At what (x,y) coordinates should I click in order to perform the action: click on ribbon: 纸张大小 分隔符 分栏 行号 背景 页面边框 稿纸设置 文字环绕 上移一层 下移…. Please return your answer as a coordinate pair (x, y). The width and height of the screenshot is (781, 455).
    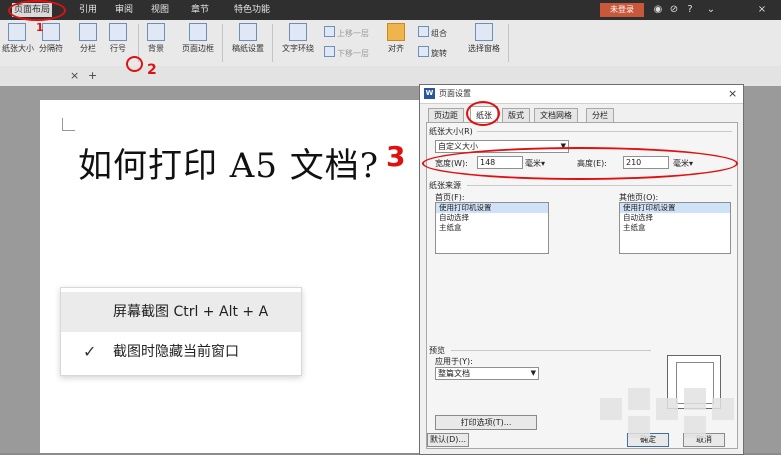
    Looking at the image, I should click on (390, 43).